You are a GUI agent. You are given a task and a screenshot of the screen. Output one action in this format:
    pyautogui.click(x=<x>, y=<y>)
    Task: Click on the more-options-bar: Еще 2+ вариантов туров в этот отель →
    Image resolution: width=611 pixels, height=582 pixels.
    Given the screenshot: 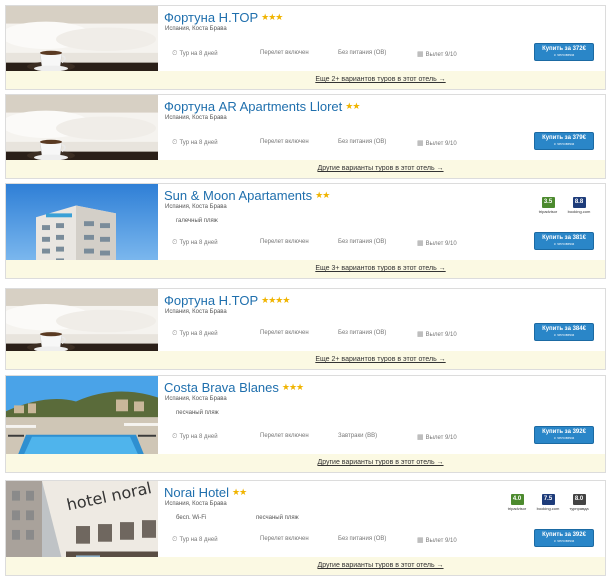 What is the action you would take?
    pyautogui.click(x=305, y=80)
    